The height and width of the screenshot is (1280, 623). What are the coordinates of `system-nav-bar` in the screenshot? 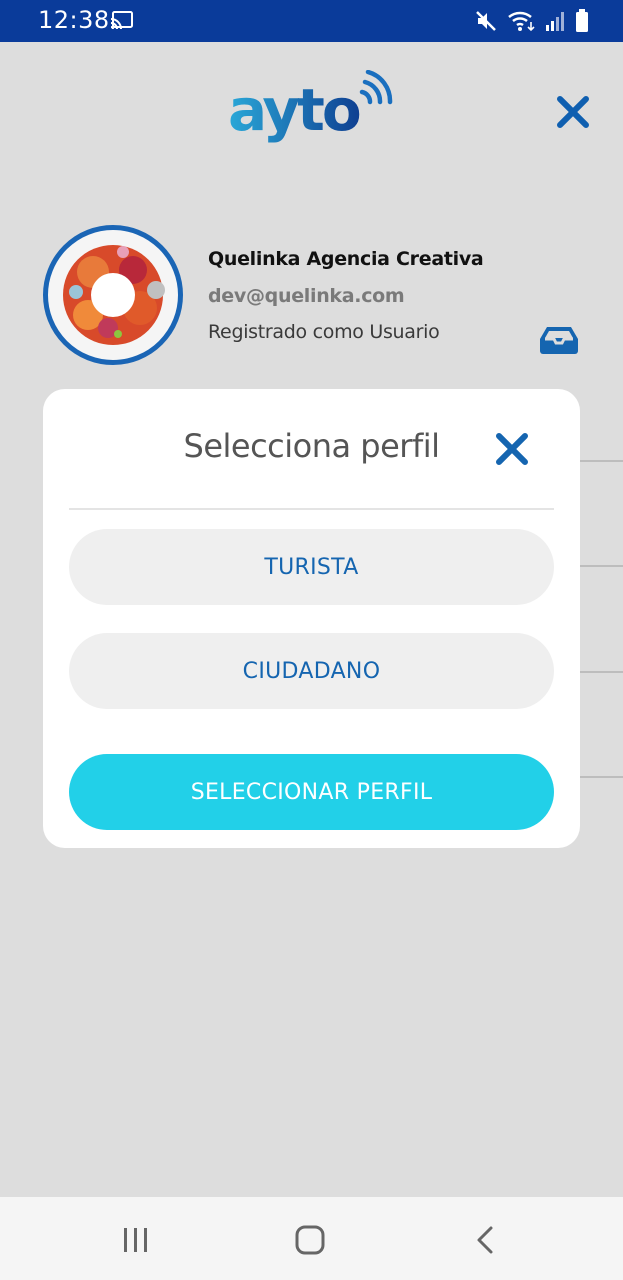 It's located at (311, 1238).